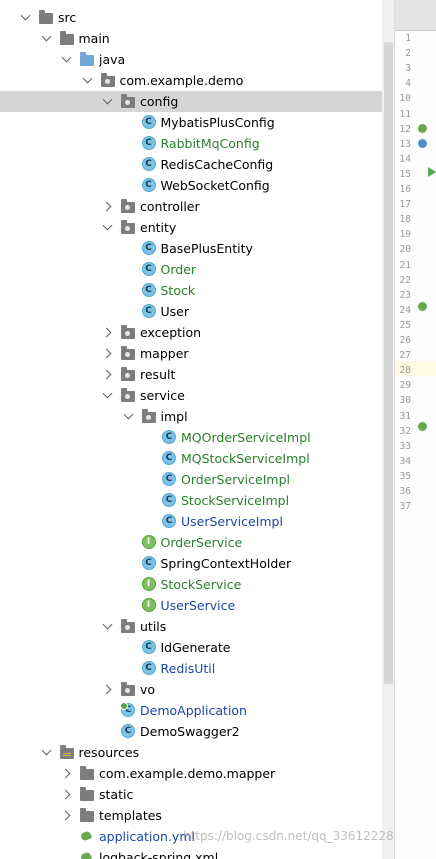 The image size is (436, 859). What do you see at coordinates (191, 227) in the screenshot?
I see `tree-item: entity` at bounding box center [191, 227].